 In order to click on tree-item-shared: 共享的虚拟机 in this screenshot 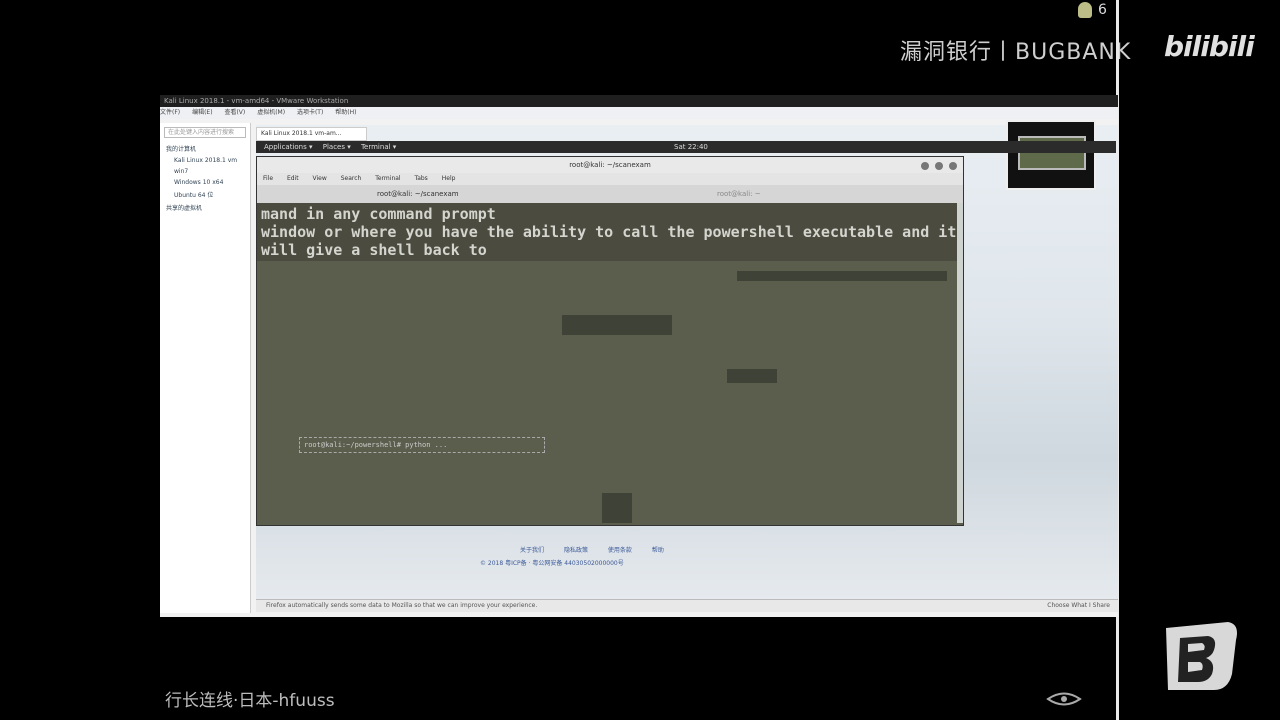, I will do `click(205, 207)`.